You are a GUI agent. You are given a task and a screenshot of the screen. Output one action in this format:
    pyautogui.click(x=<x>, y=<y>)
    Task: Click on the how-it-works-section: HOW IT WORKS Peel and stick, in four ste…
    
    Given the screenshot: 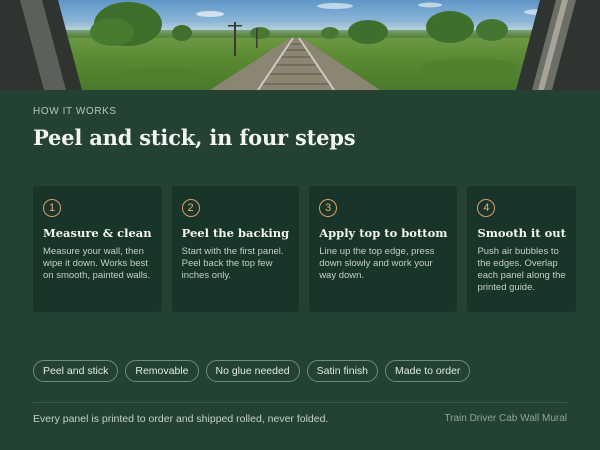 What is the action you would take?
    pyautogui.click(x=300, y=128)
    